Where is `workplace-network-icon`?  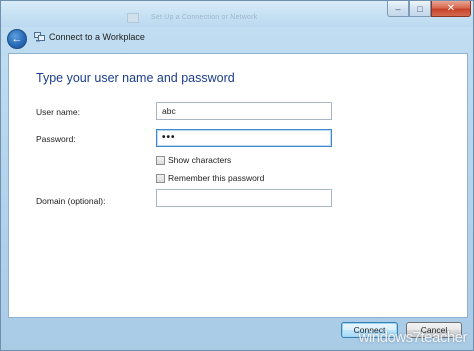
workplace-network-icon is located at coordinates (39, 37).